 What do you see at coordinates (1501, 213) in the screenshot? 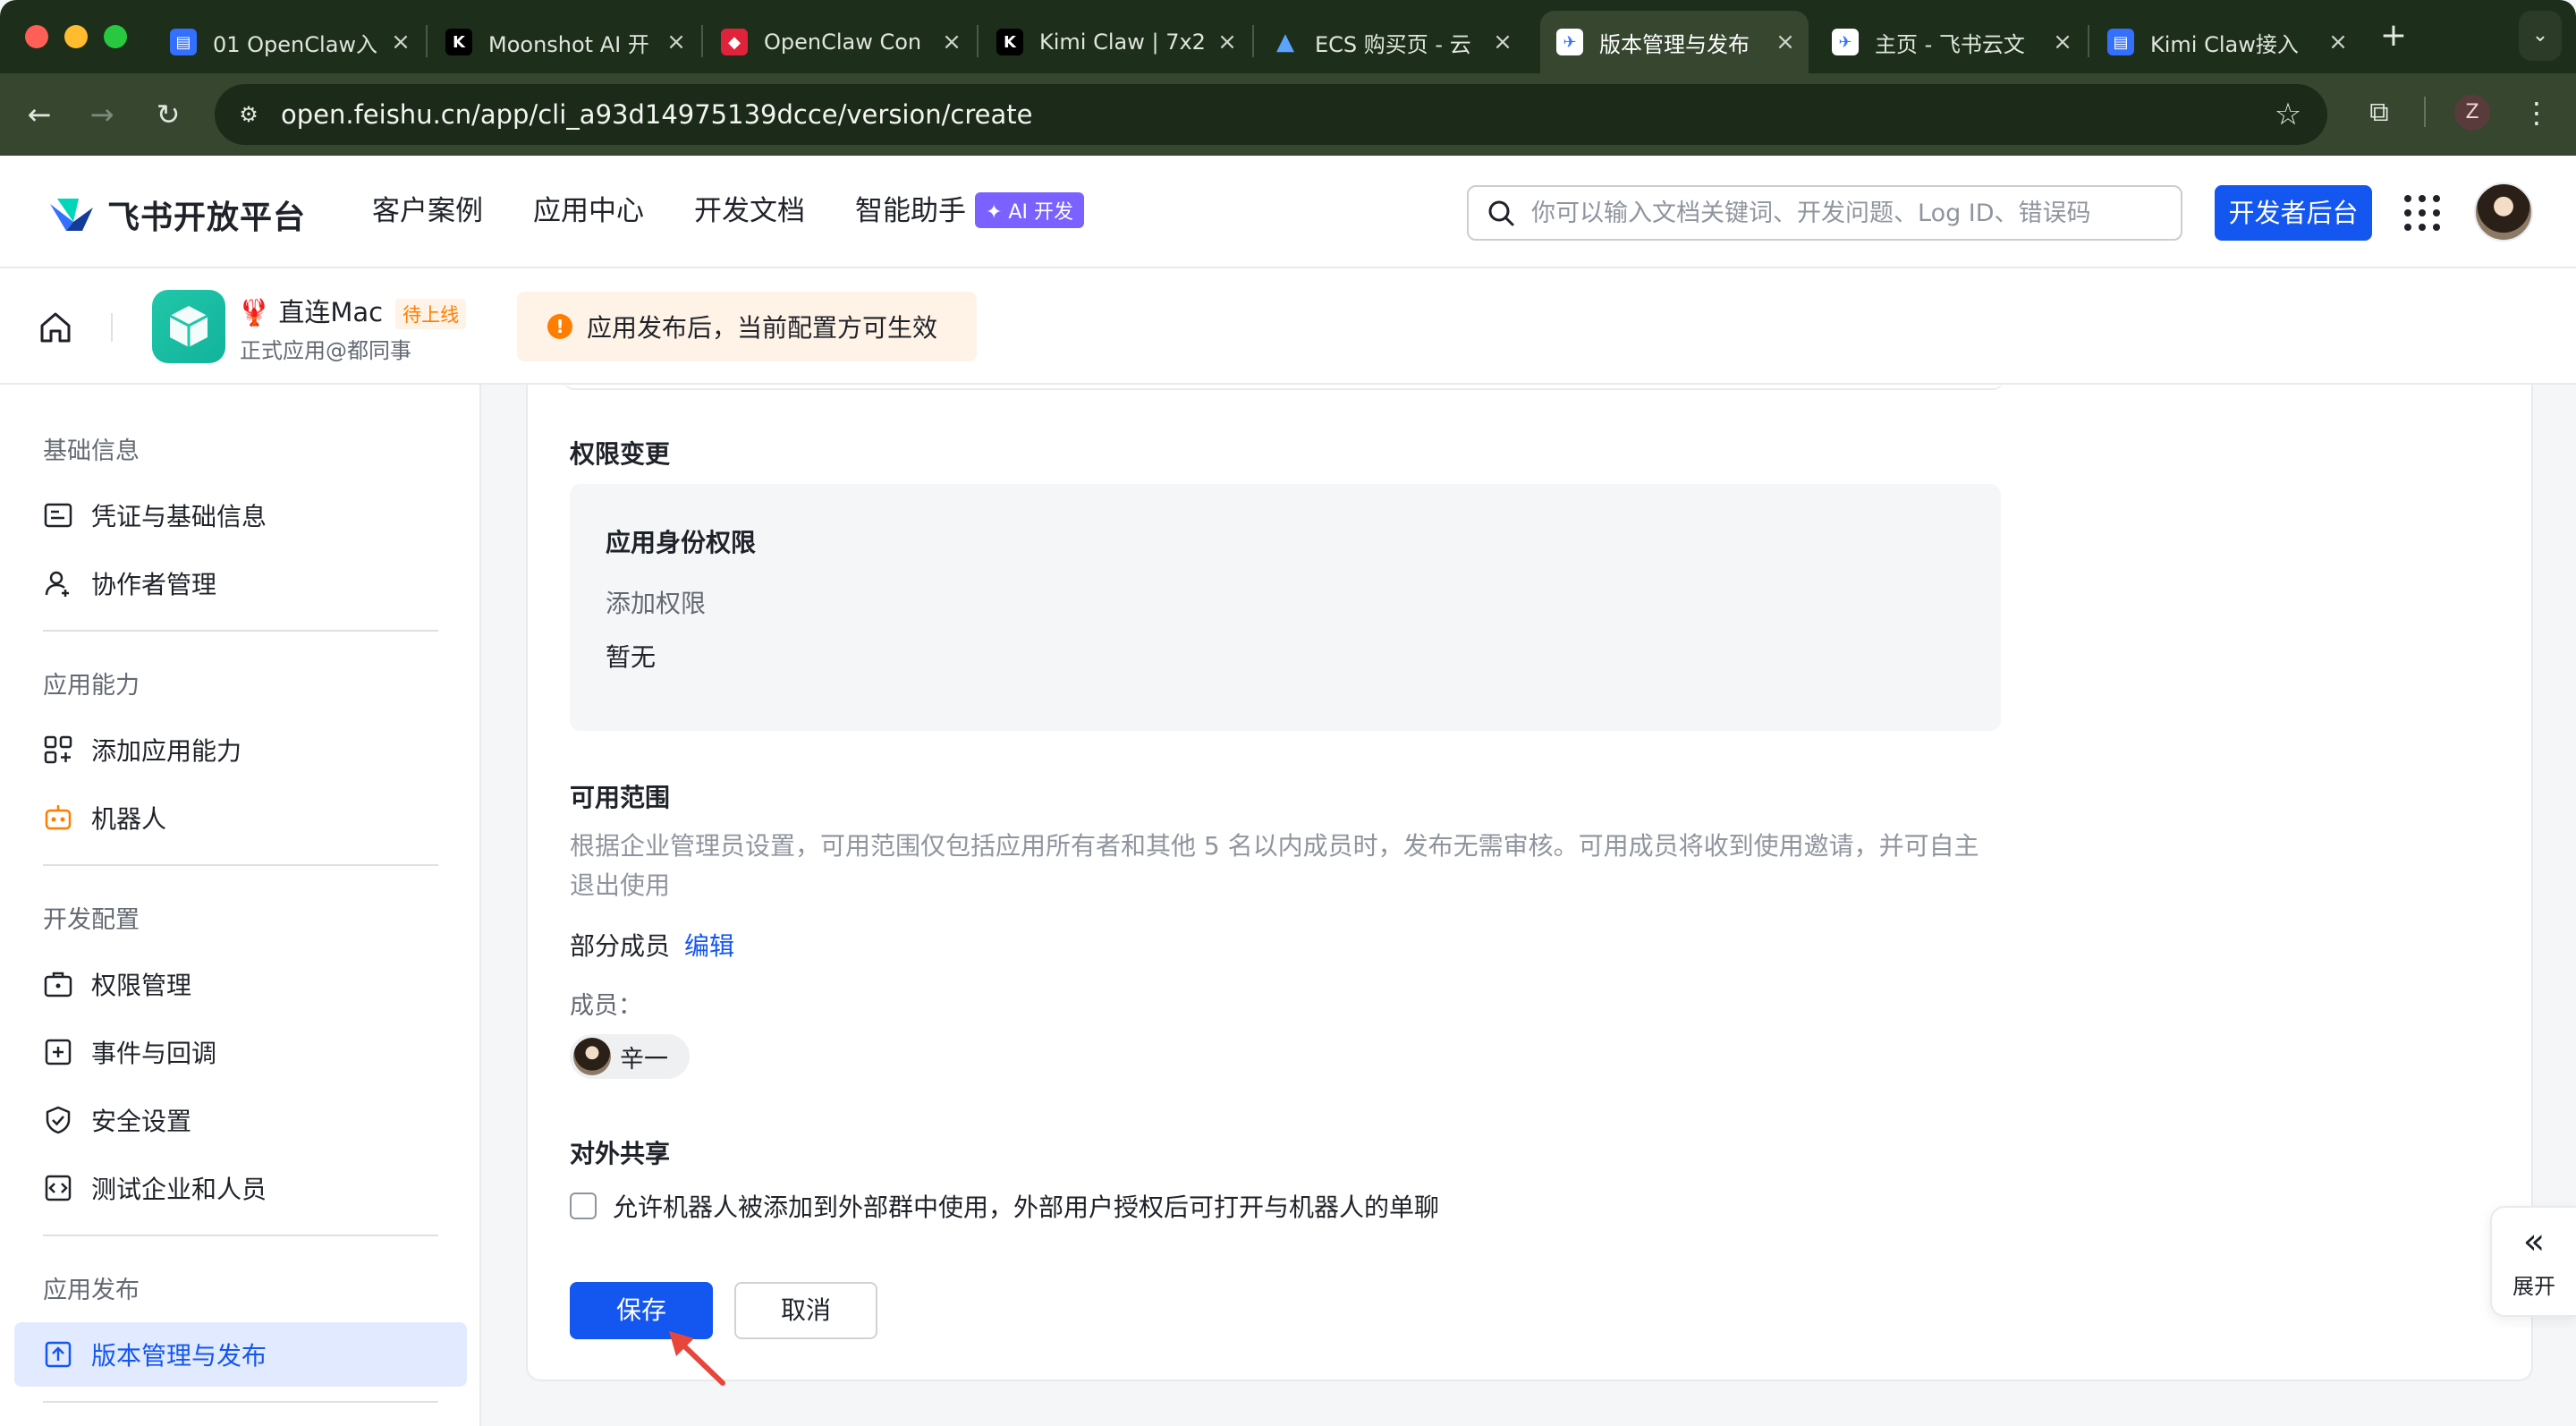
I see `search-icon` at bounding box center [1501, 213].